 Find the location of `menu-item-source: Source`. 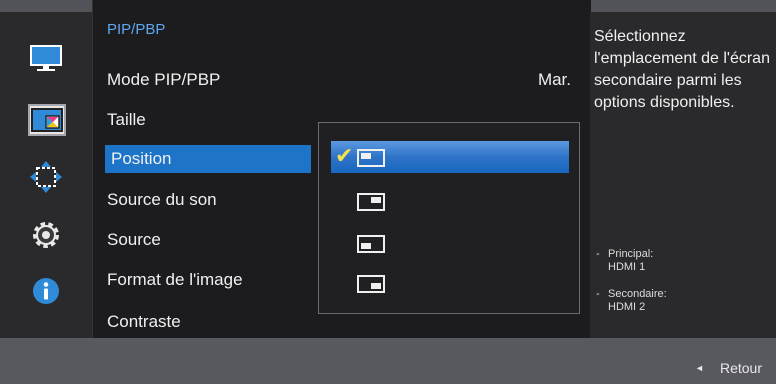

menu-item-source: Source is located at coordinates (134, 240).